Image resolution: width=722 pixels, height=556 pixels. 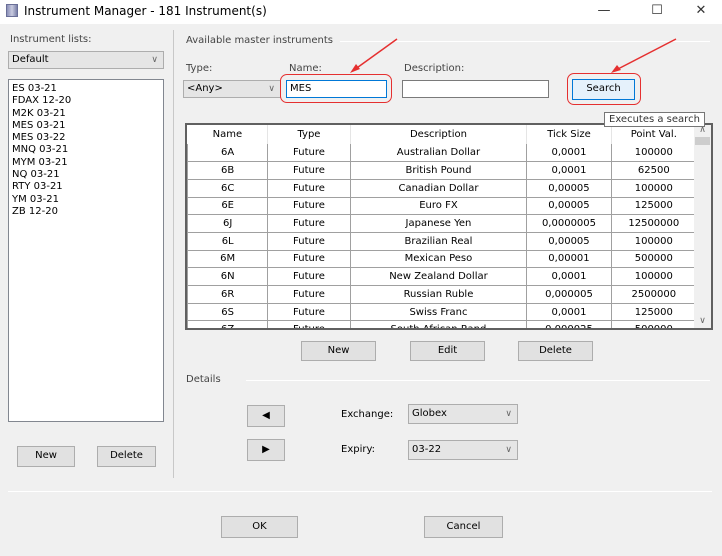 What do you see at coordinates (228, 294) in the screenshot?
I see `table-cell: 6R` at bounding box center [228, 294].